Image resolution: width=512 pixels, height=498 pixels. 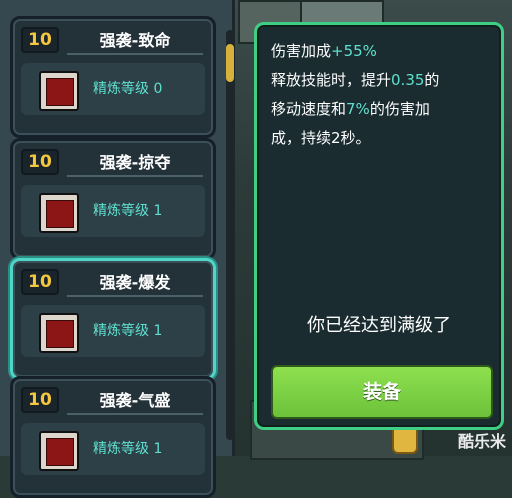 I want to click on skill-card: 10 强袭-气盛 精炼等级 1, so click(x=113, y=437).